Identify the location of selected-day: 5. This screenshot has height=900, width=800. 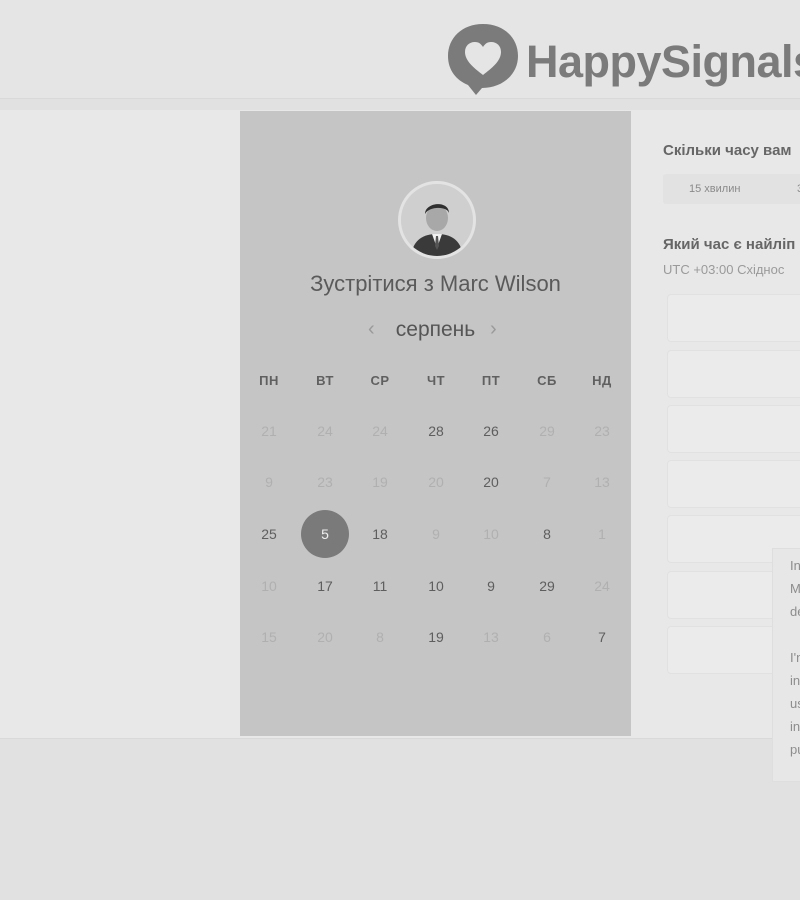
(325, 534).